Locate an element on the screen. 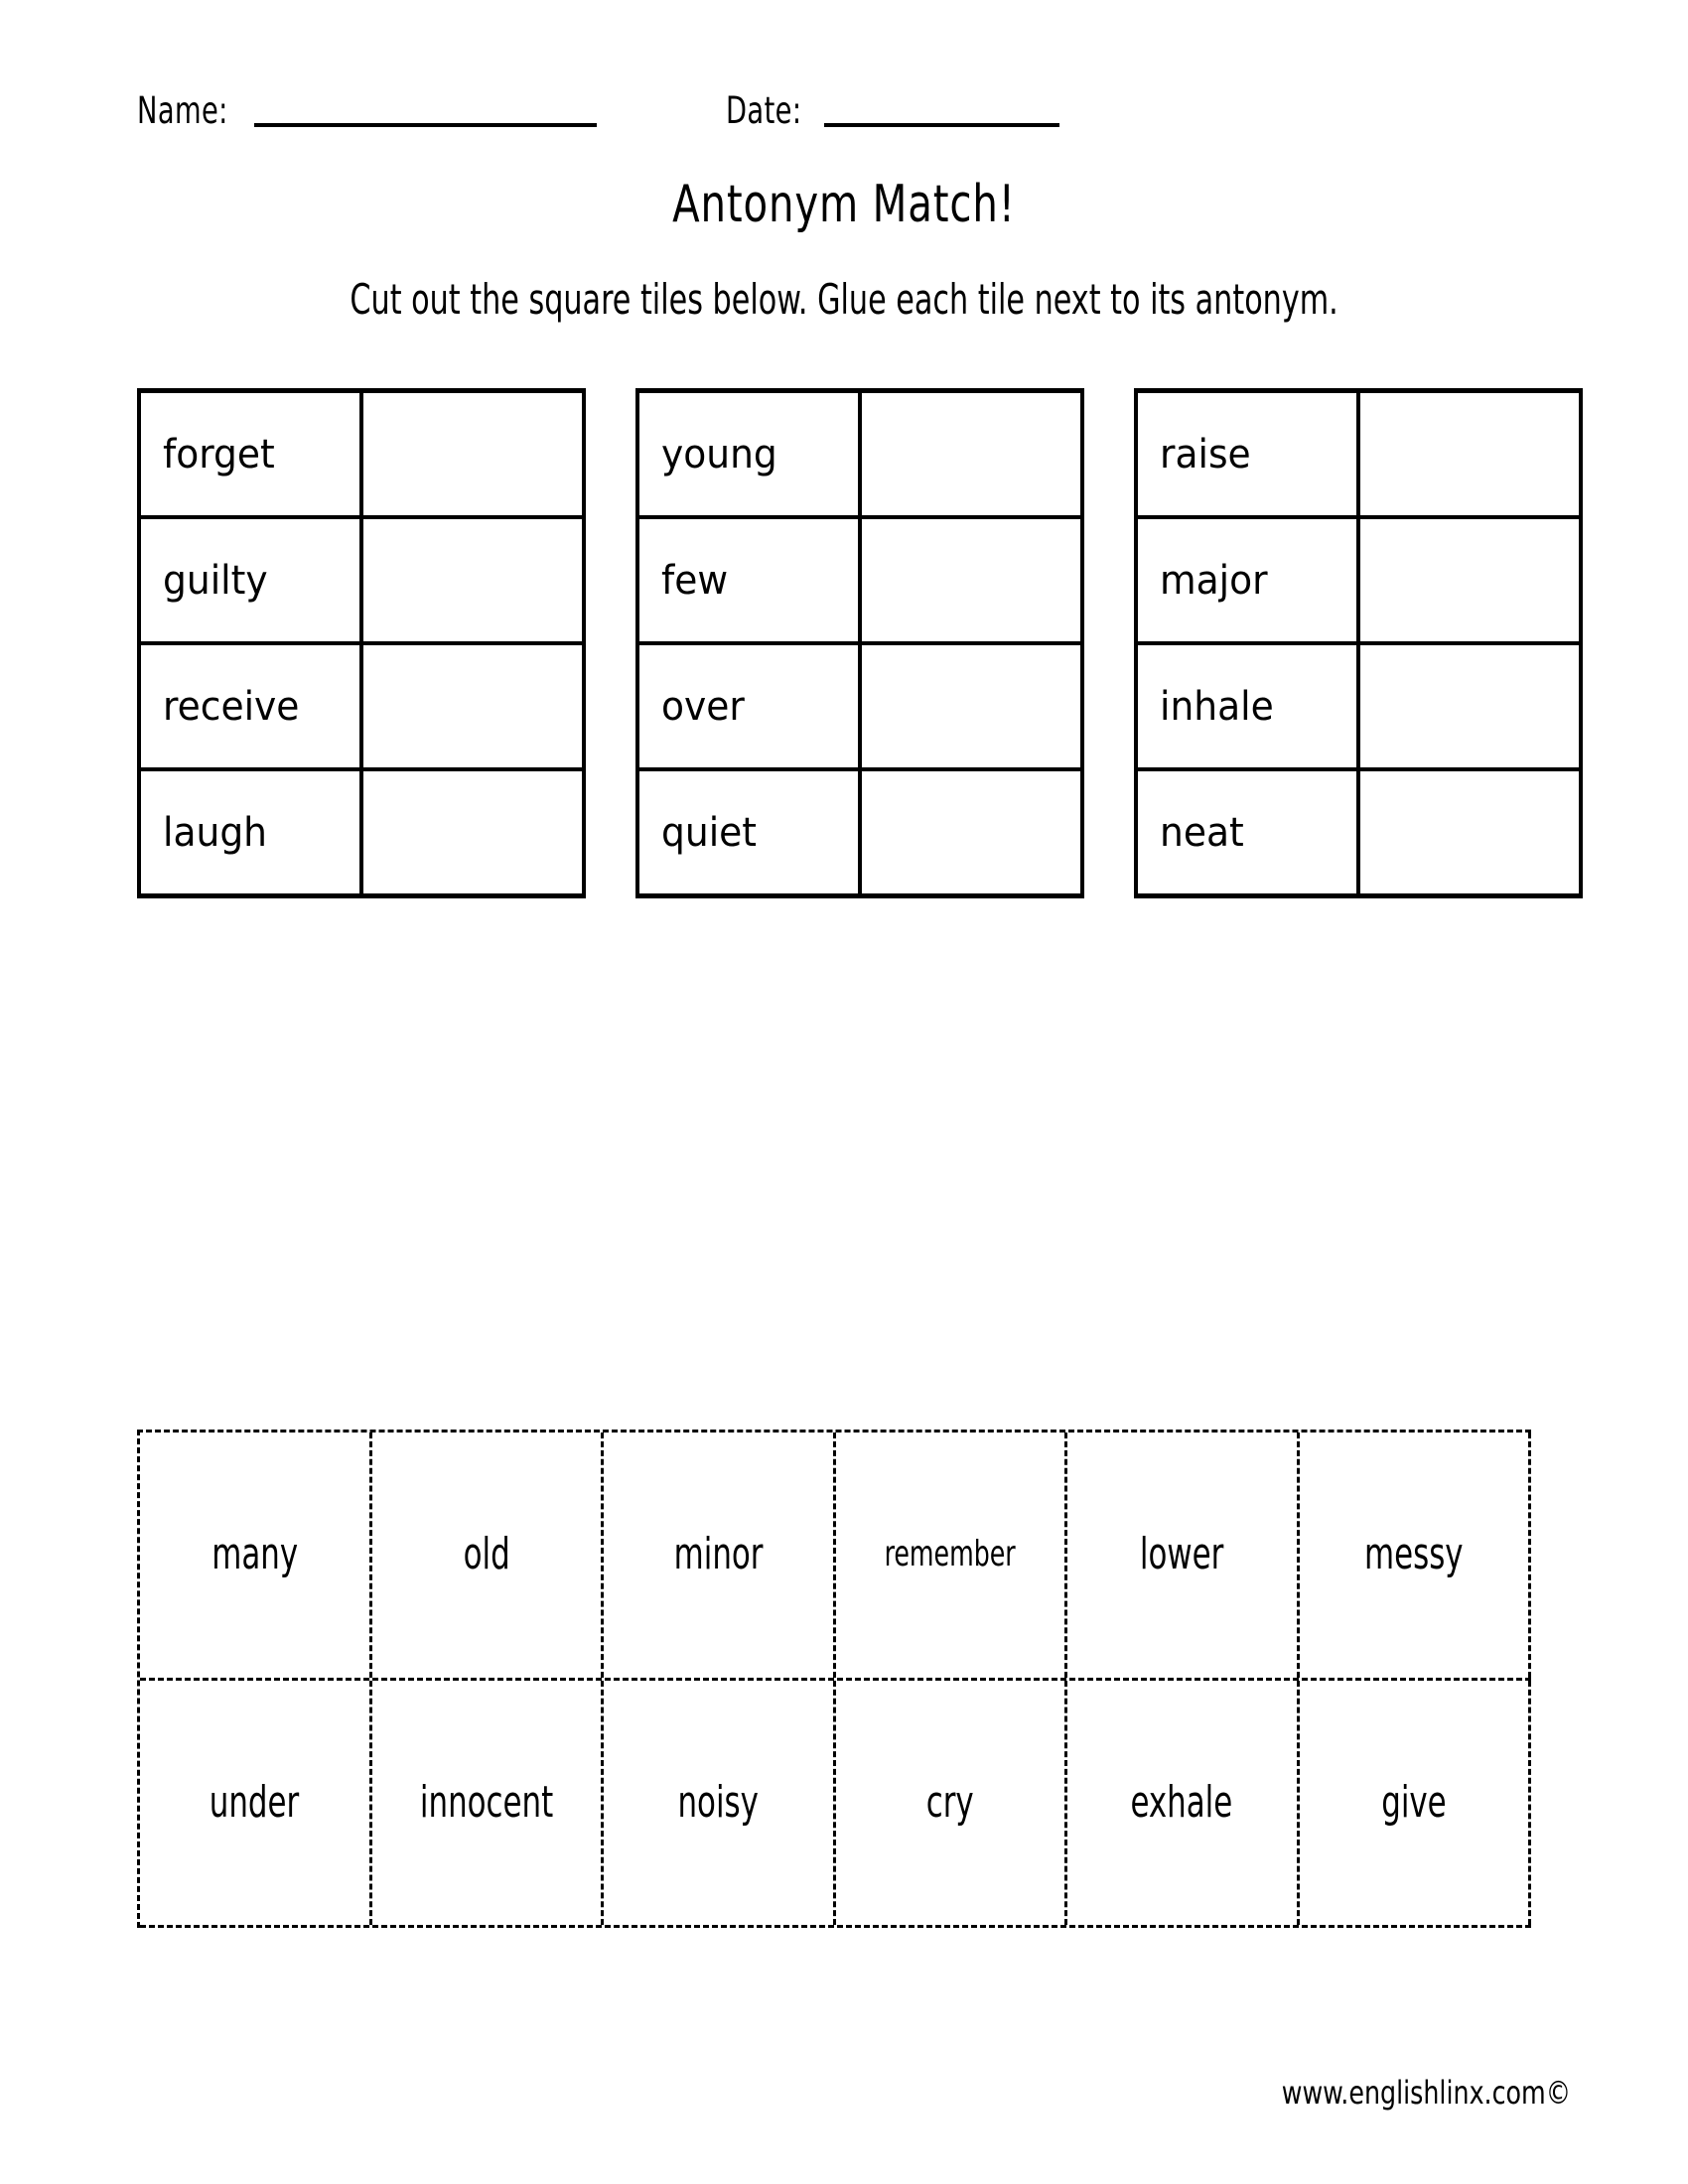  tile: cry is located at coordinates (951, 1802).